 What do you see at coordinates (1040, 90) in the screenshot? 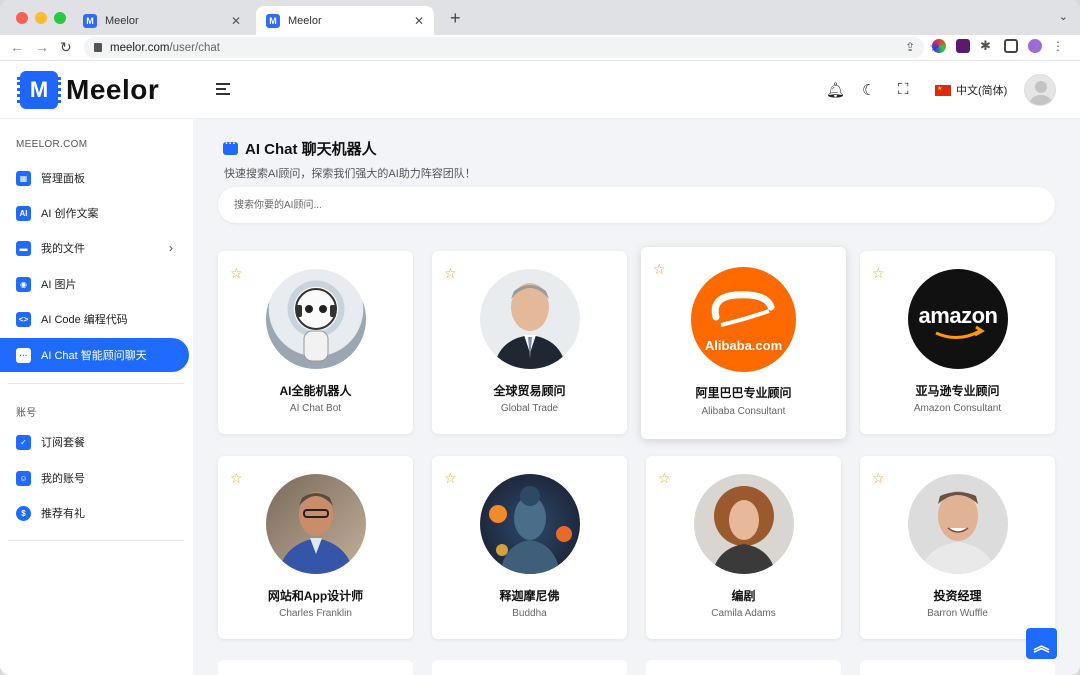
I see `user-avatar` at bounding box center [1040, 90].